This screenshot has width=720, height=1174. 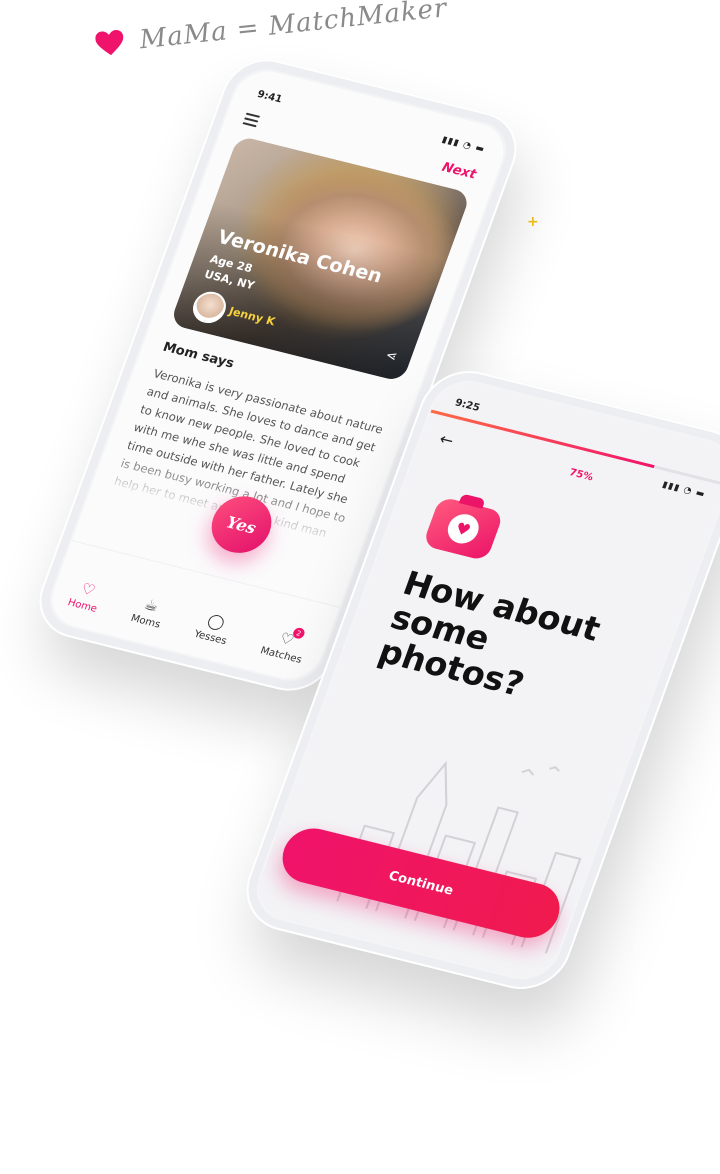 I want to click on plus-decoration: +, so click(x=533, y=222).